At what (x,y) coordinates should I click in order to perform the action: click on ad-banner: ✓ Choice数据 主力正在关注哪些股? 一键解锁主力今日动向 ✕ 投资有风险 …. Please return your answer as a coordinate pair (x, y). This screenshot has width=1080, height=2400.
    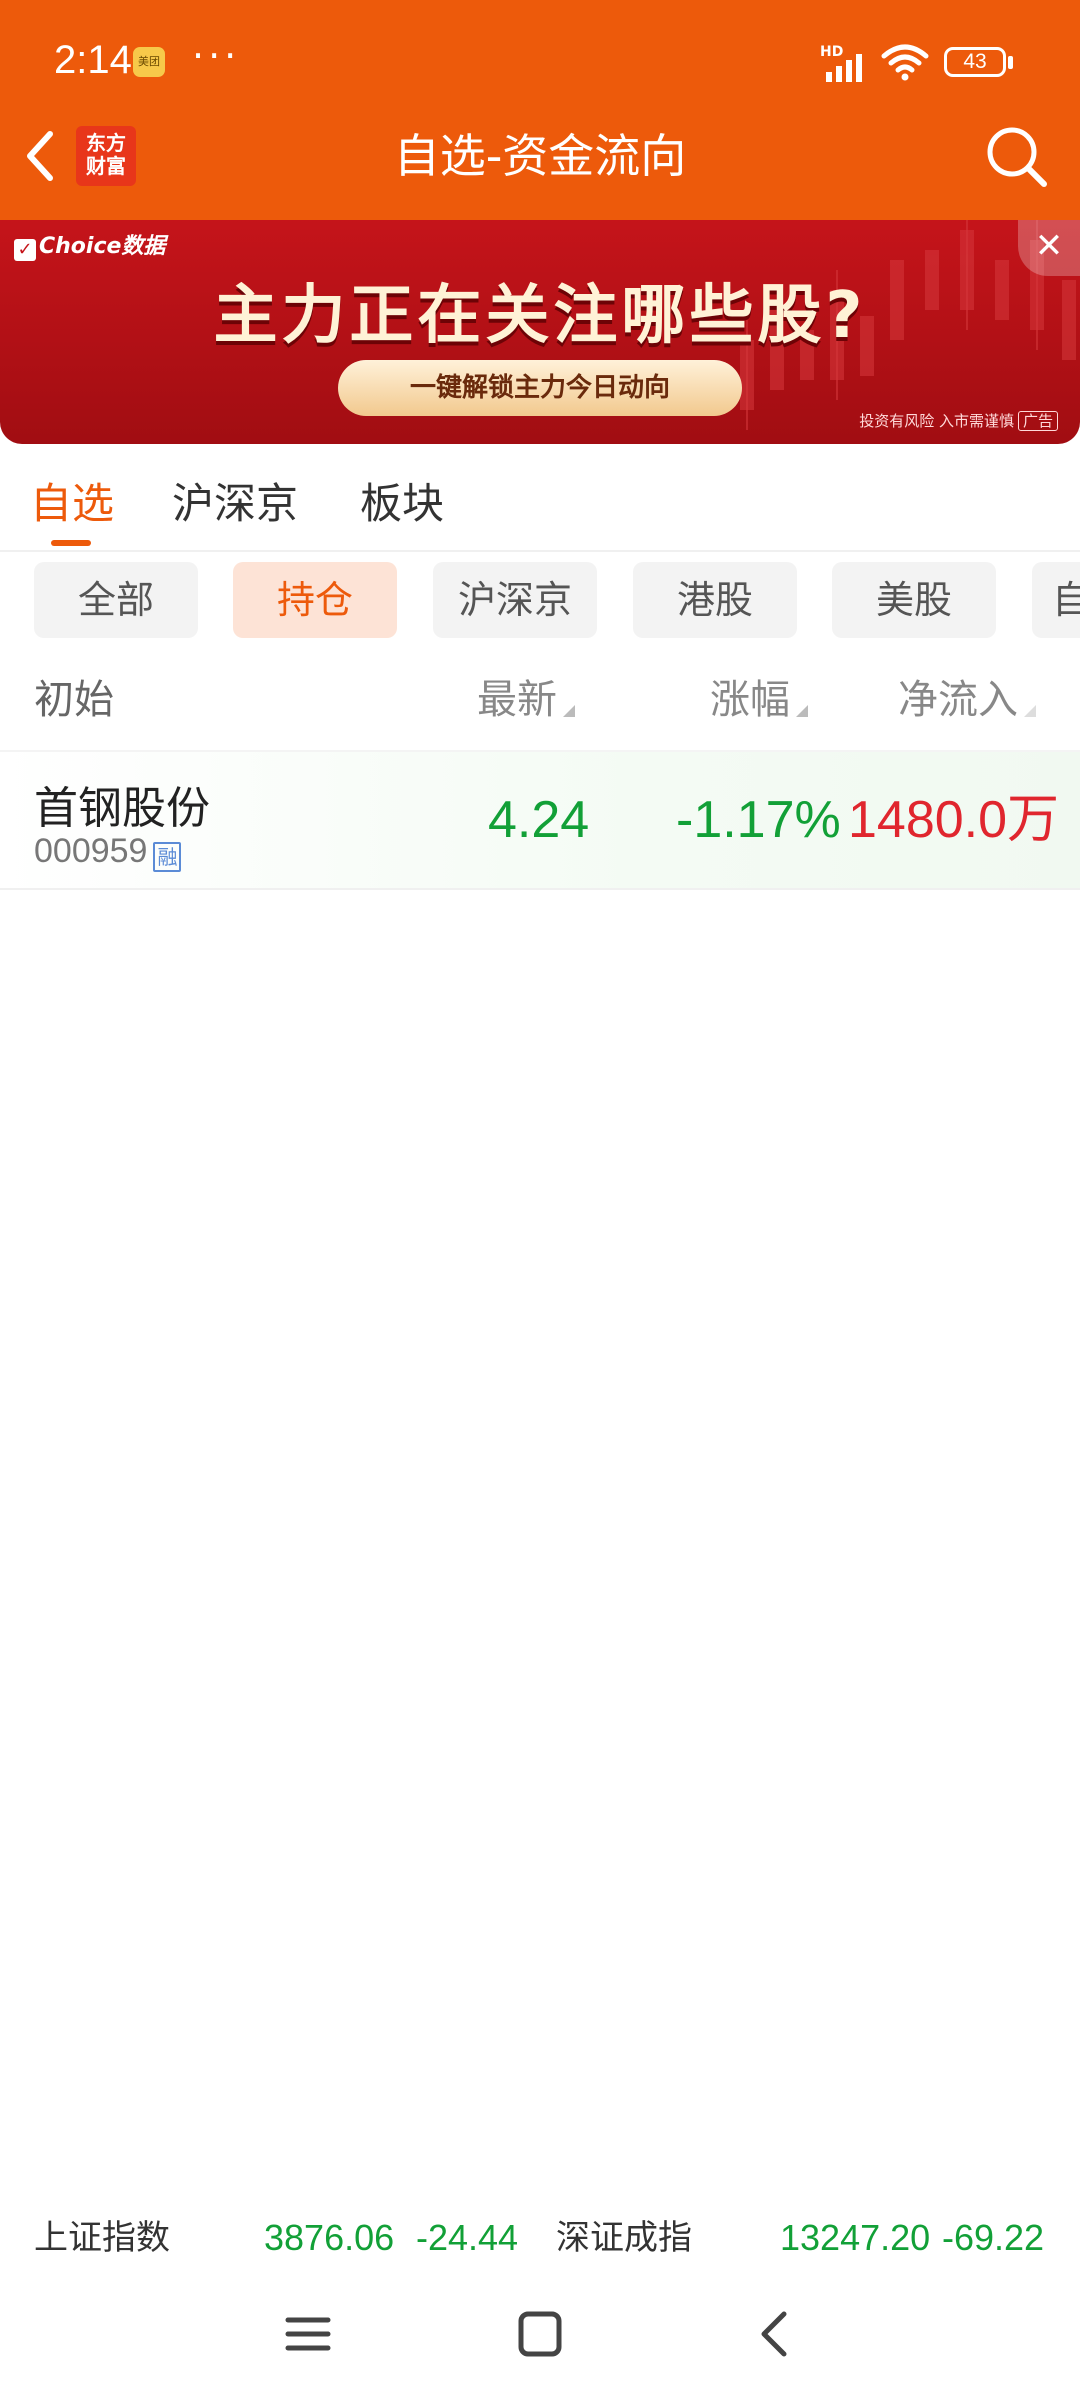
    Looking at the image, I should click on (540, 332).